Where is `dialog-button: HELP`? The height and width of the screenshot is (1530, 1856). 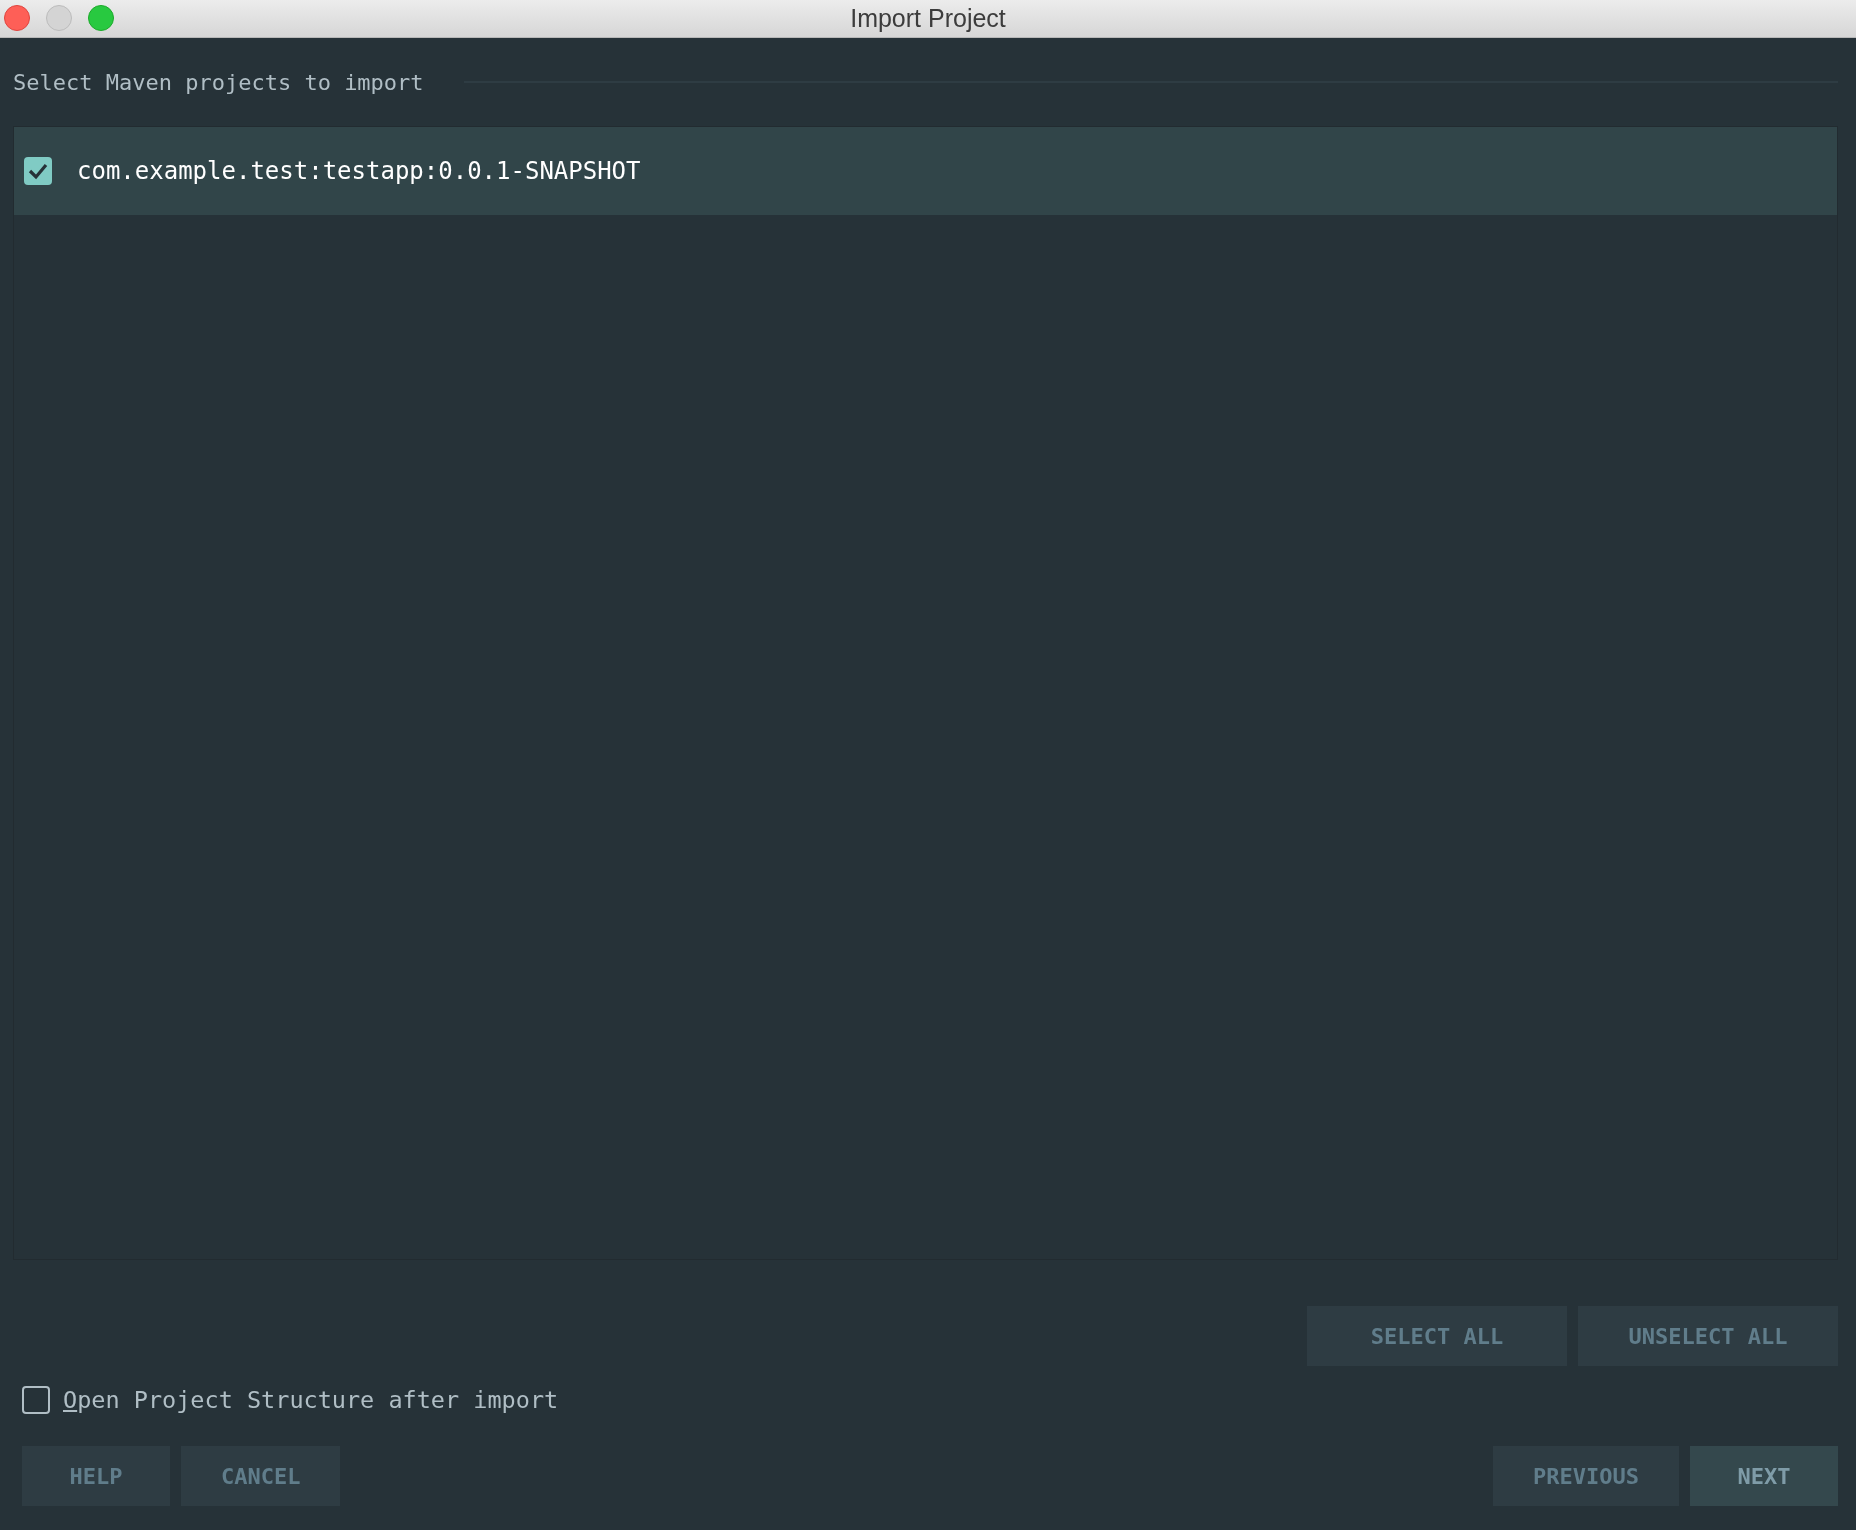 dialog-button: HELP is located at coordinates (96, 1476).